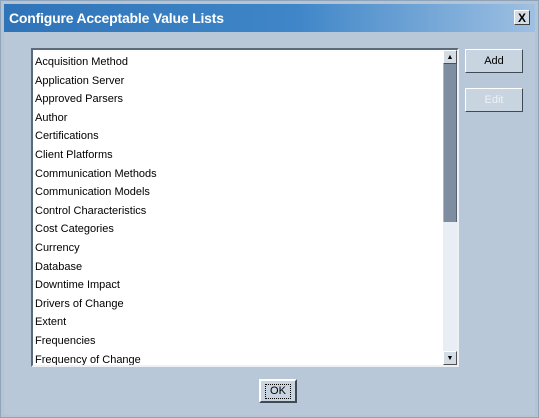 The width and height of the screenshot is (539, 418). What do you see at coordinates (237, 62) in the screenshot?
I see `list-item: Acquisition Method` at bounding box center [237, 62].